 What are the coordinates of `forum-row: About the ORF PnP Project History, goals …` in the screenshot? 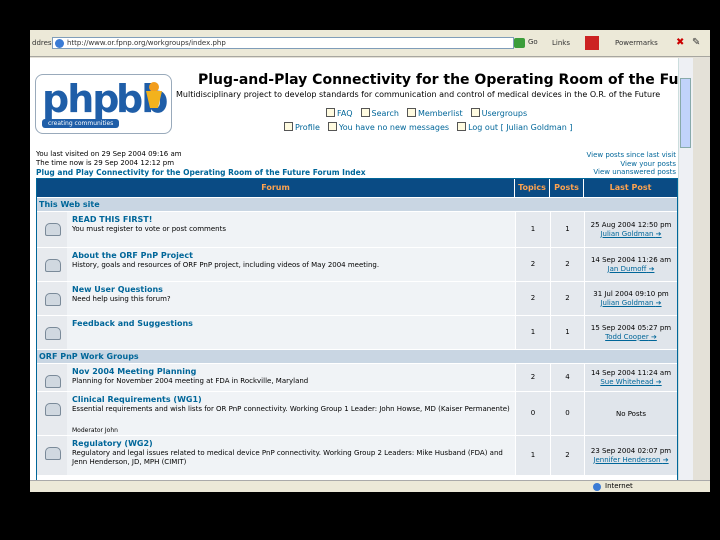 It's located at (357, 264).